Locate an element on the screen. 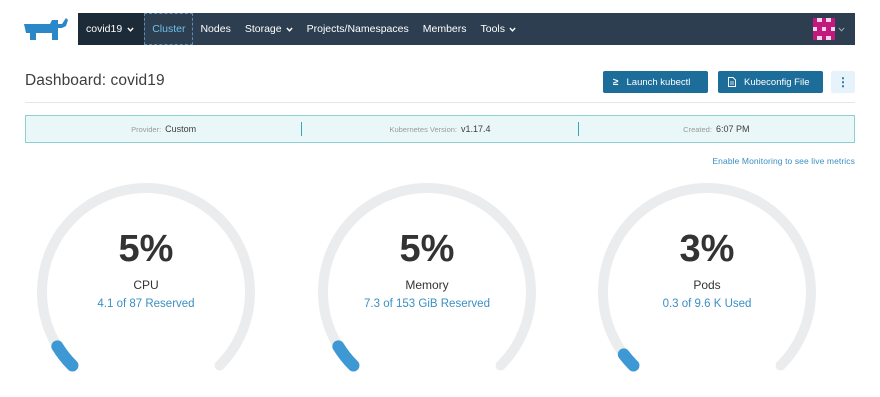 The height and width of the screenshot is (397, 880). more-actions-button: ⋮ is located at coordinates (843, 82).